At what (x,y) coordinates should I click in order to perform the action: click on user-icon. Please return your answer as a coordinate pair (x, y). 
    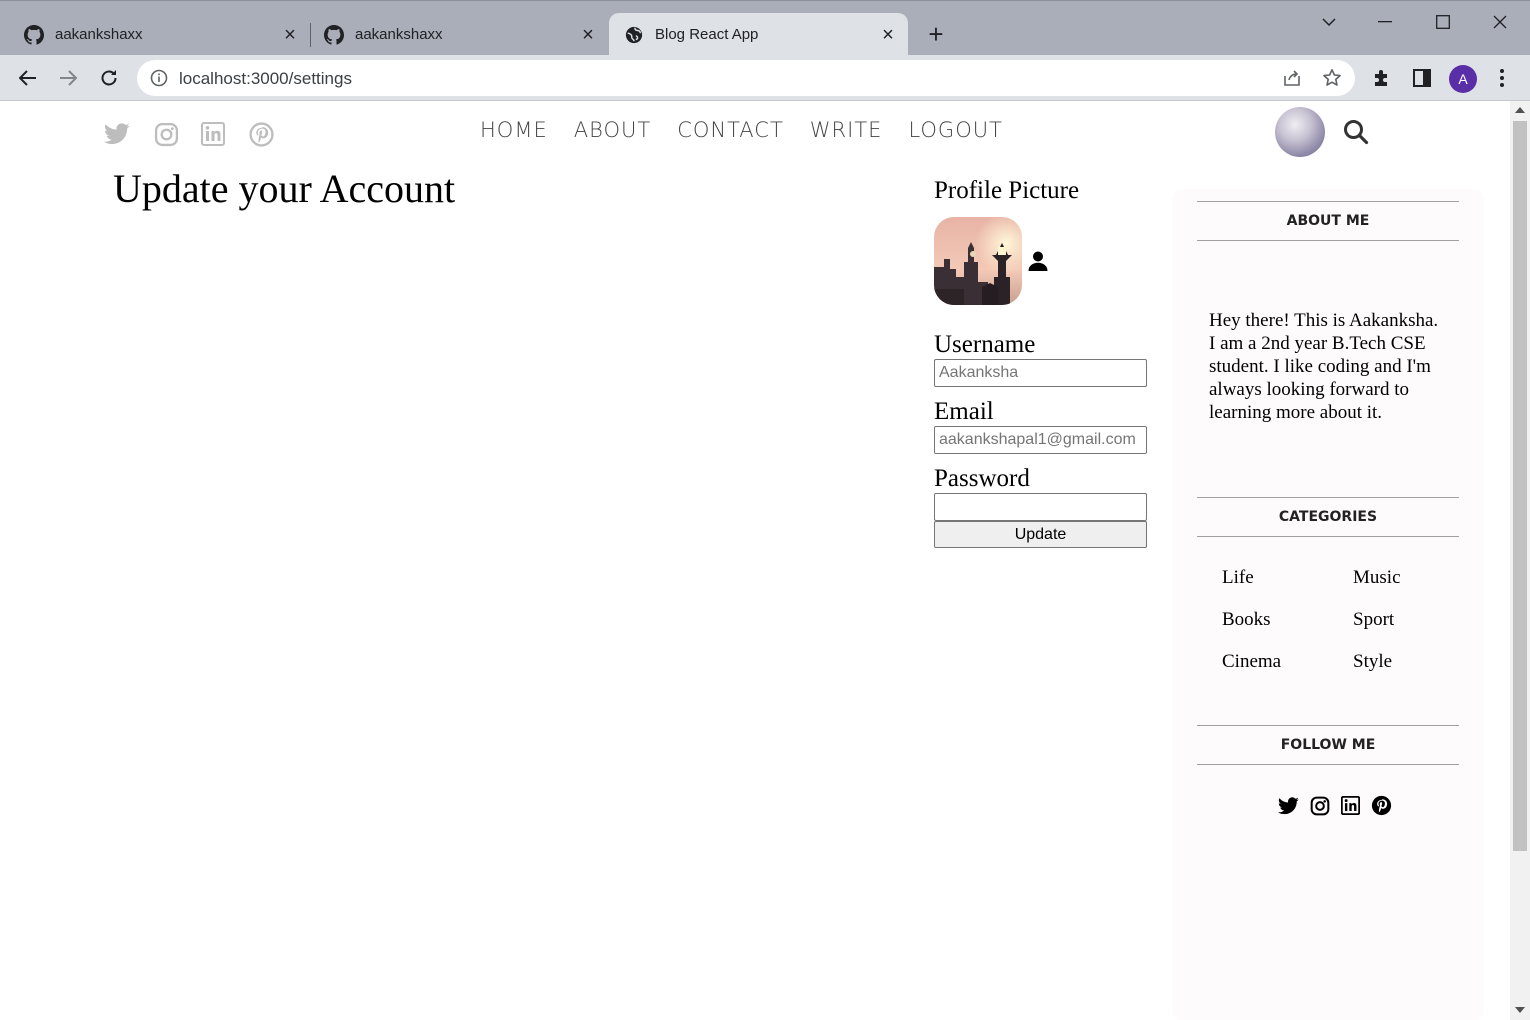
    Looking at the image, I should click on (1038, 261).